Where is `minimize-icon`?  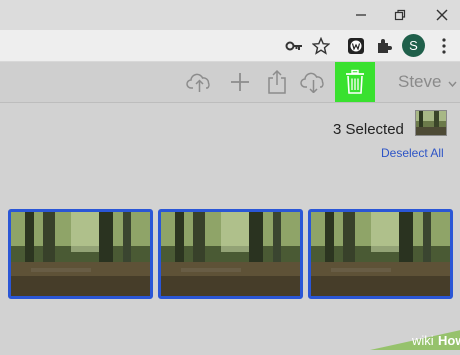
minimize-icon is located at coordinates (361, 15).